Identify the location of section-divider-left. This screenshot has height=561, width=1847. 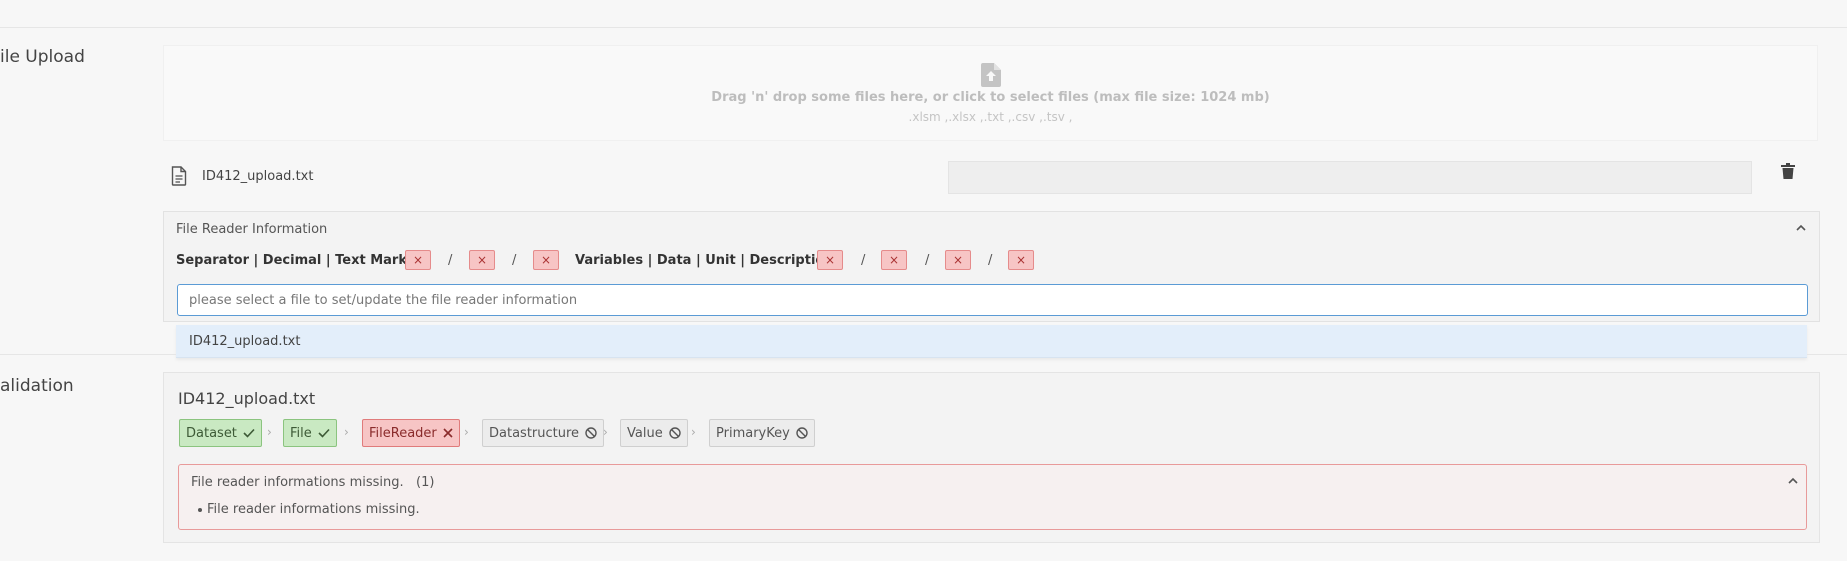
(88, 354).